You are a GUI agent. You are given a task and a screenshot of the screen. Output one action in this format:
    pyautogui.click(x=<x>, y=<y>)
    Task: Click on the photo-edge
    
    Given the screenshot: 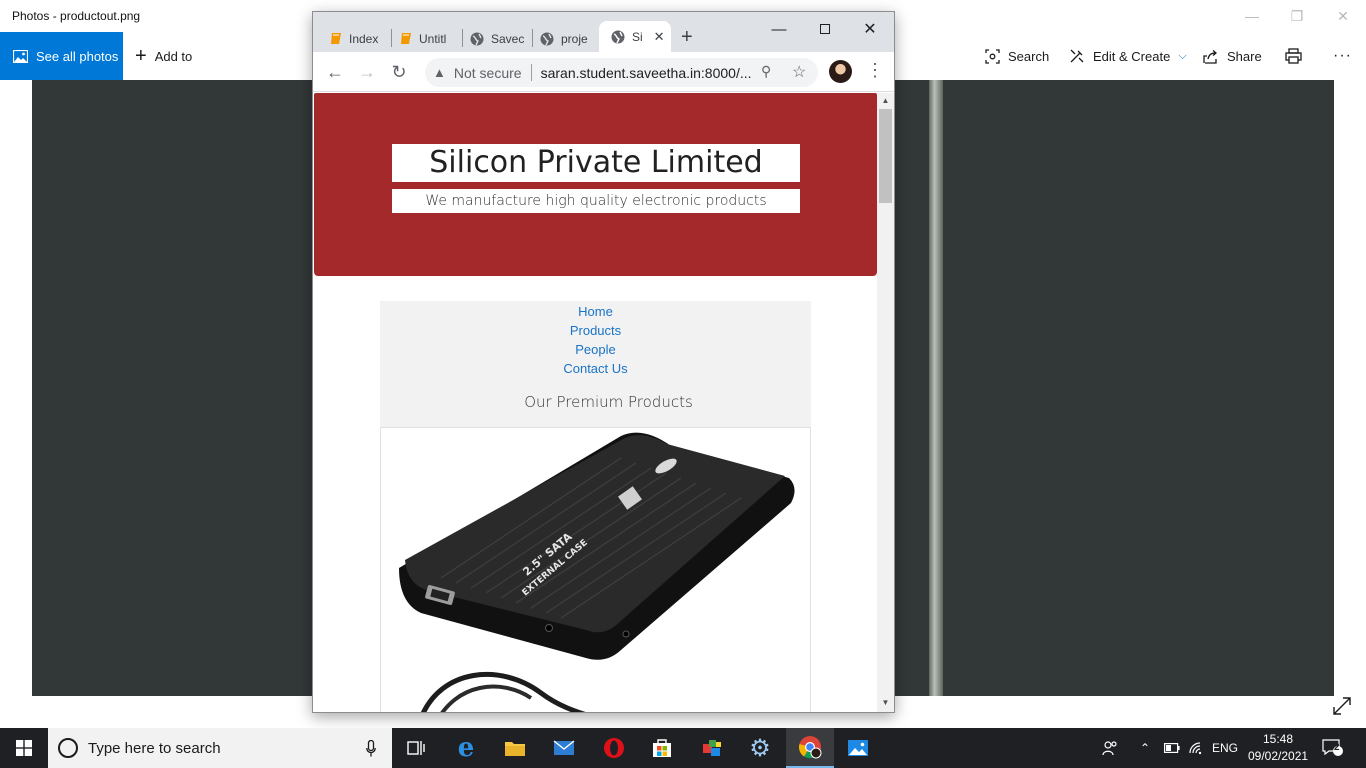 What is the action you would take?
    pyautogui.click(x=936, y=388)
    